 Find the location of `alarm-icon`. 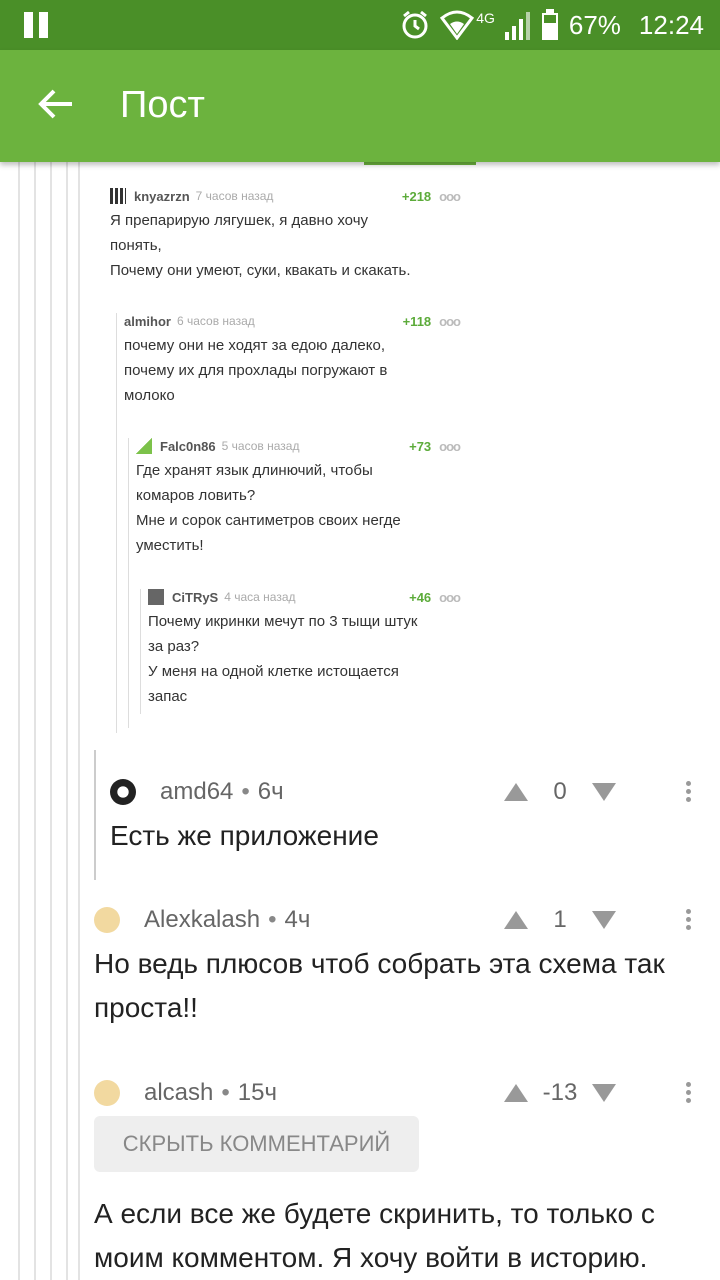

alarm-icon is located at coordinates (415, 24).